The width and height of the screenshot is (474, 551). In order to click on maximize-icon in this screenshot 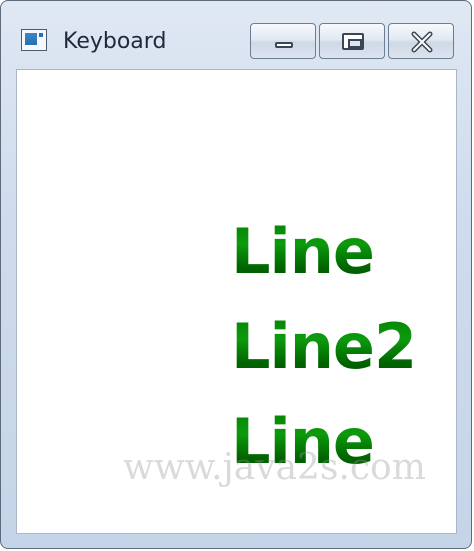, I will do `click(353, 41)`.